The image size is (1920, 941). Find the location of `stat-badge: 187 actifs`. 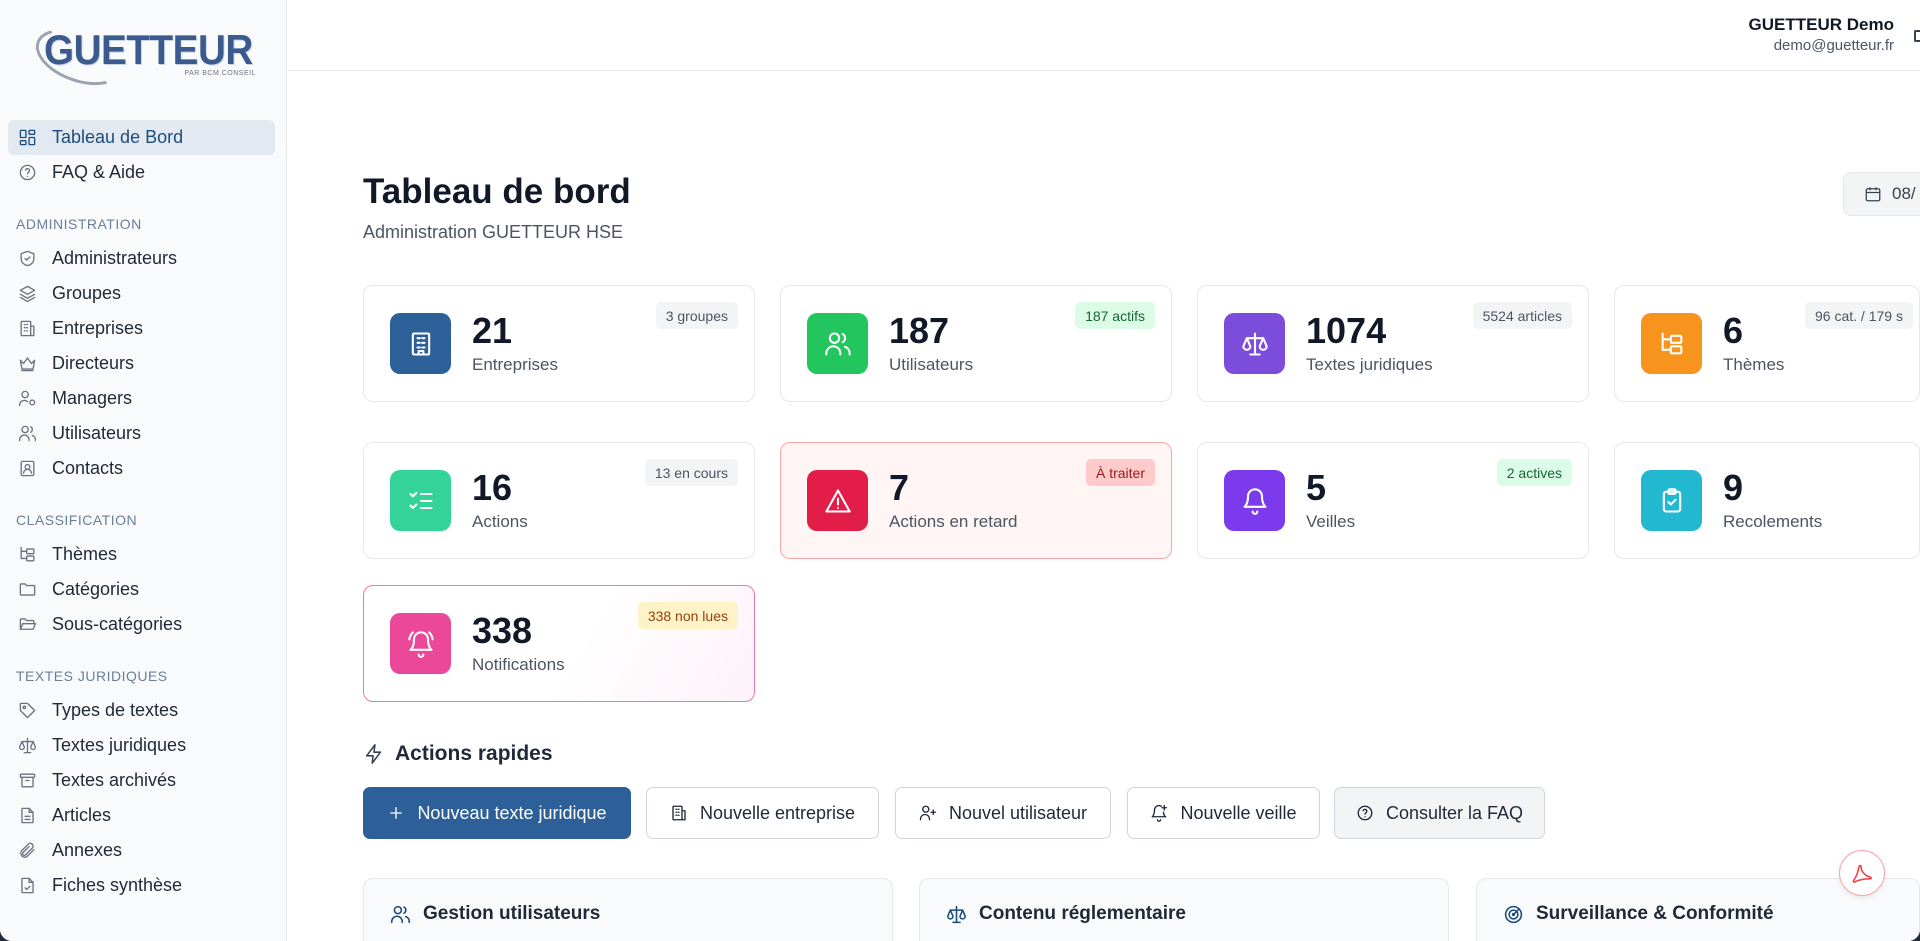

stat-badge: 187 actifs is located at coordinates (1115, 315).